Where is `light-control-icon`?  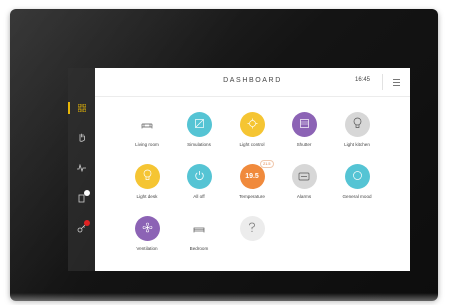
light-control-icon is located at coordinates (252, 125).